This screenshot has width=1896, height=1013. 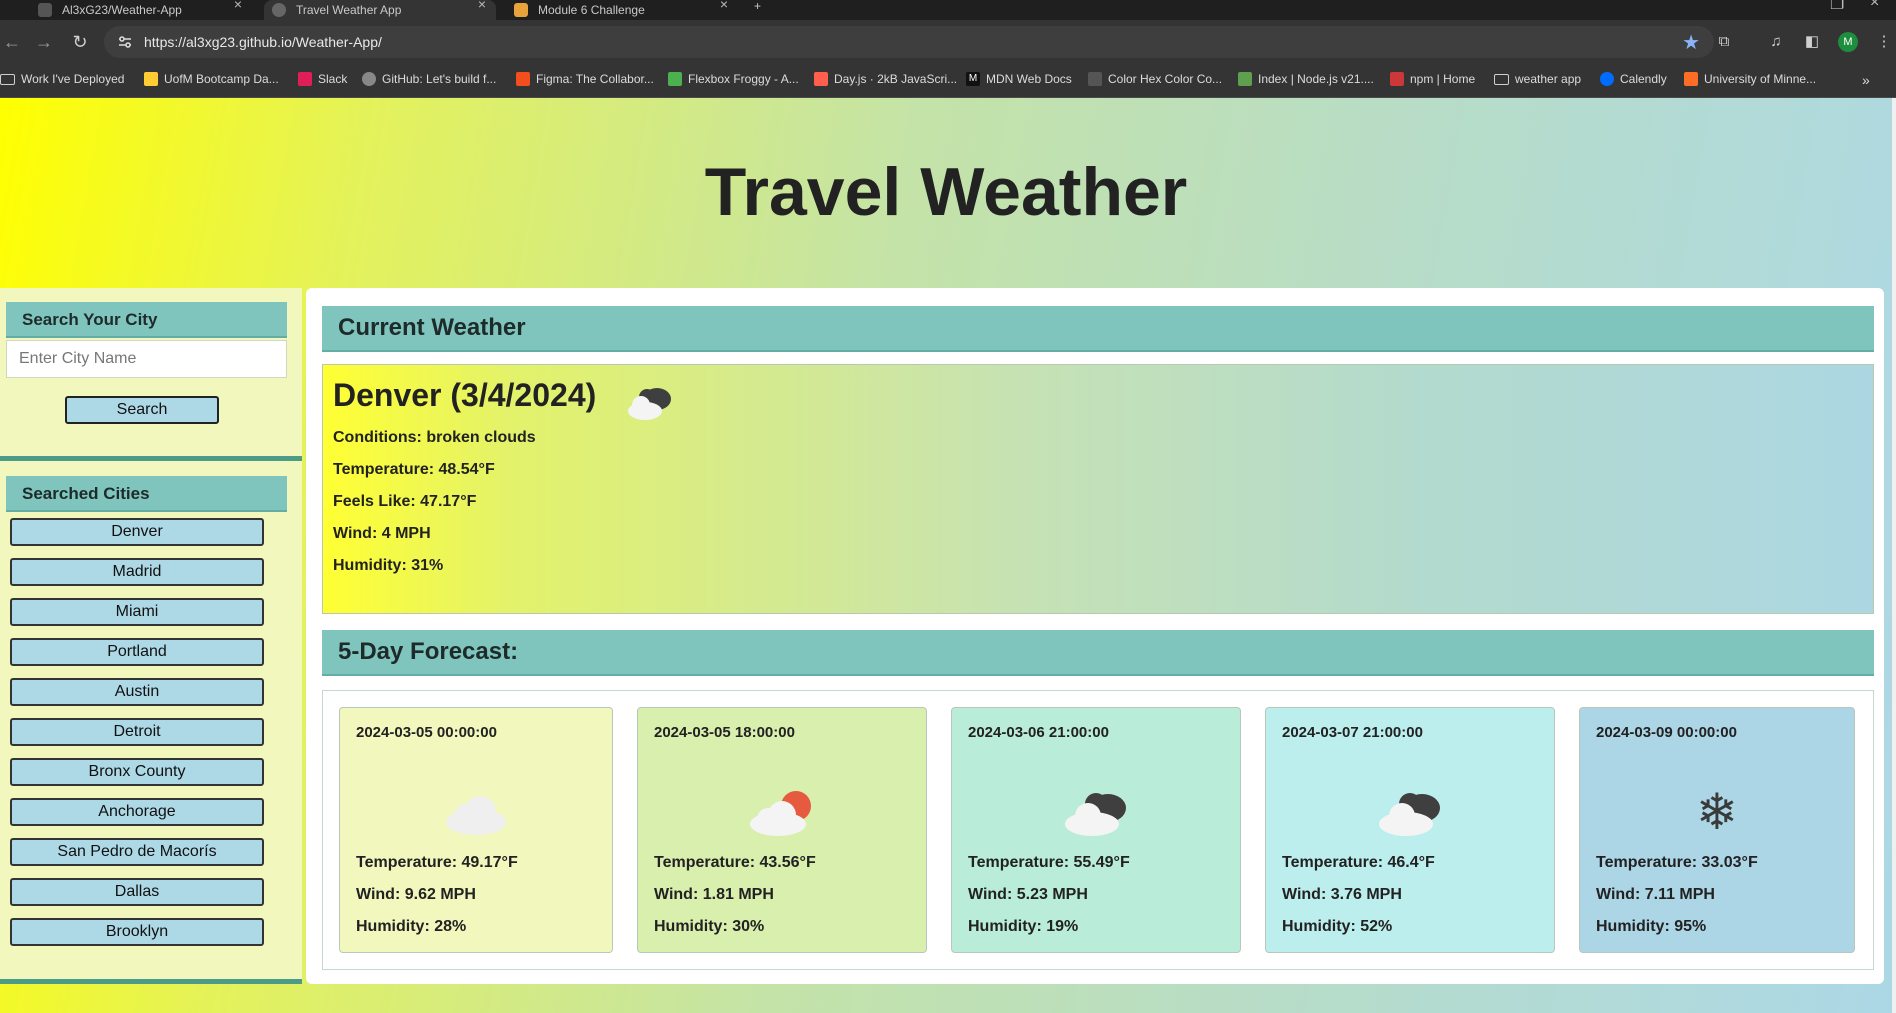 I want to click on profile-avatar: M, so click(x=1848, y=42).